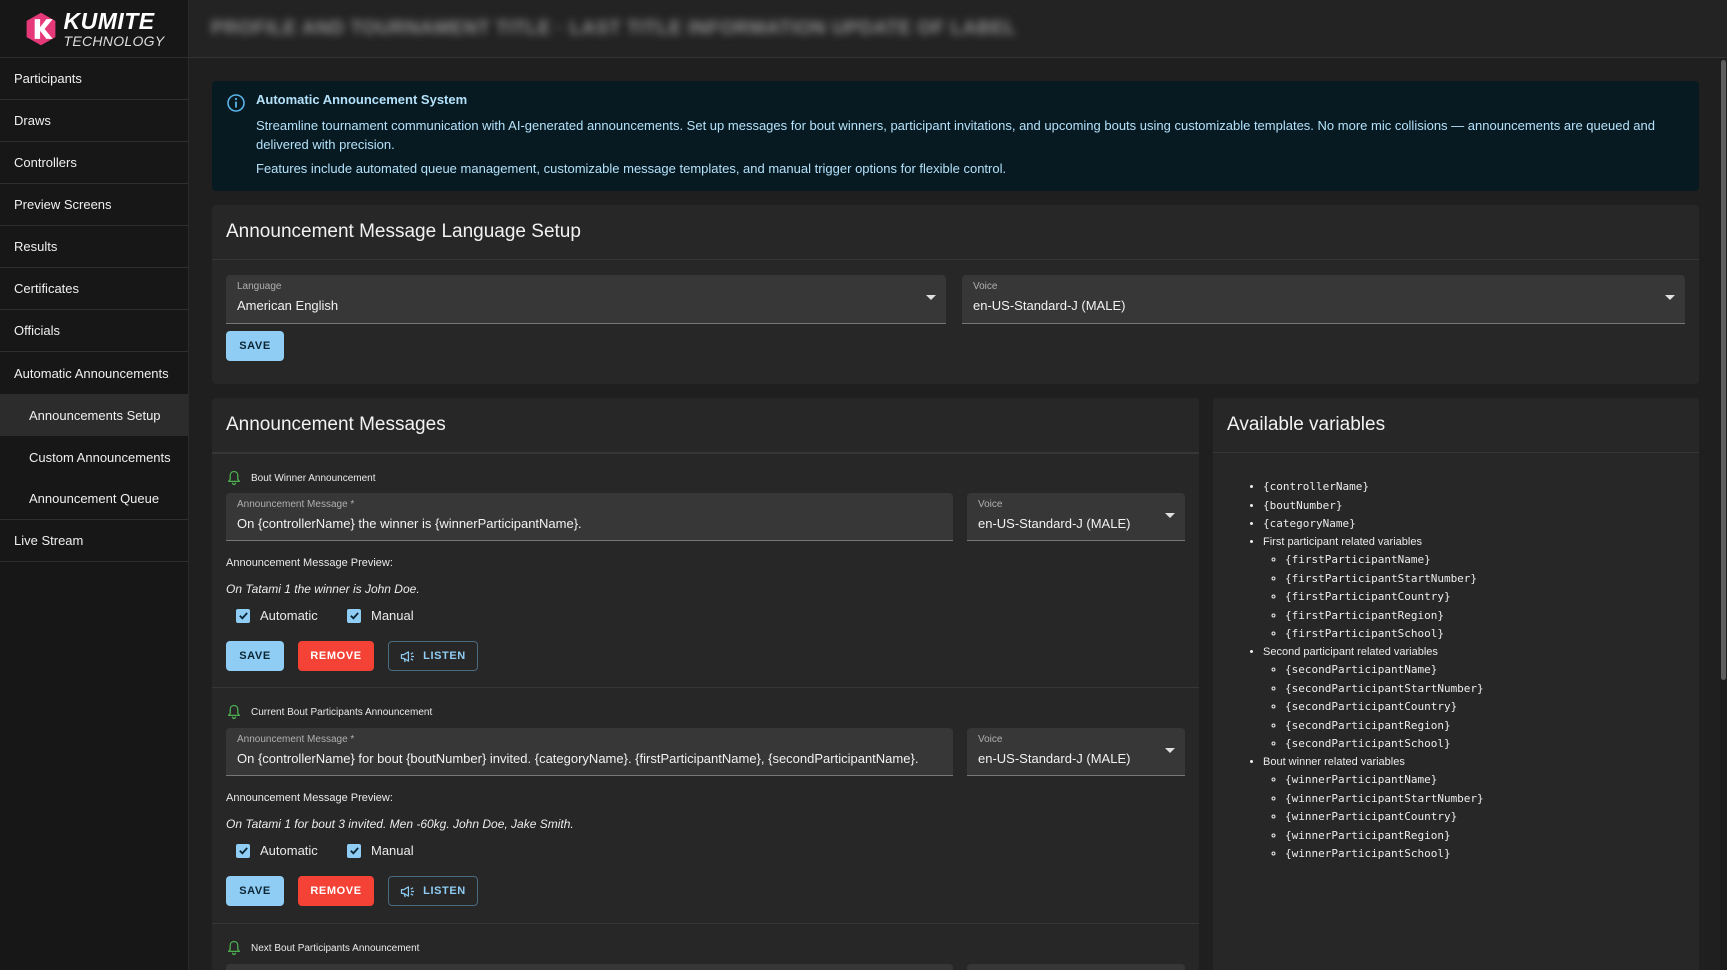 The height and width of the screenshot is (970, 1727). I want to click on announcement-voice-select, so click(1076, 967).